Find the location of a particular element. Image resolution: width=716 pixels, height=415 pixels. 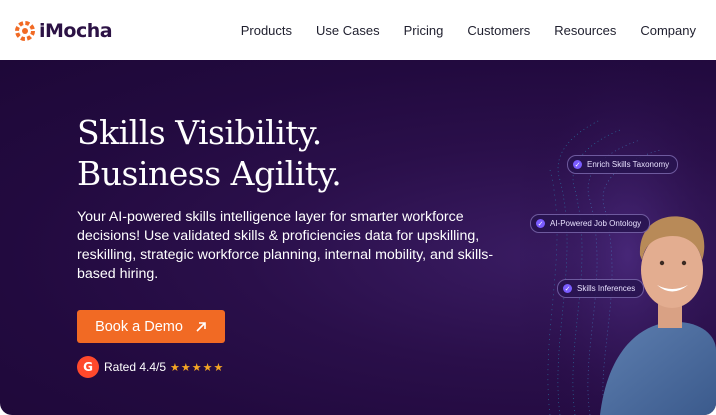

tag-enrich-skills: ✓ Enrich Skills Taxonomy is located at coordinates (623, 164).